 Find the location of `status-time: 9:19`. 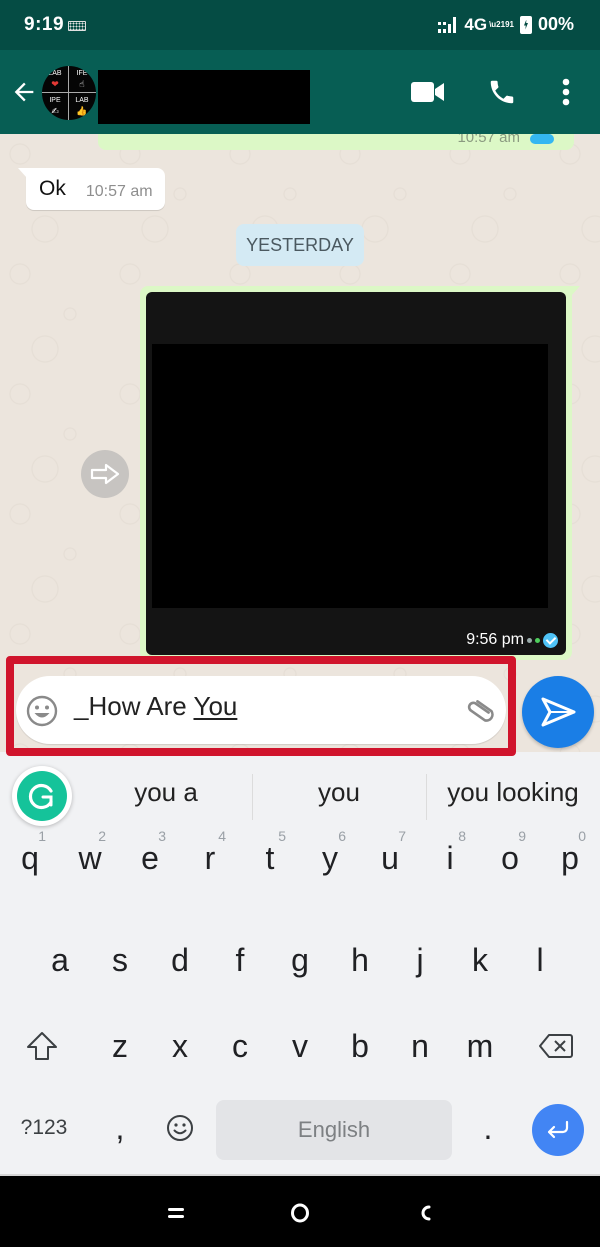

status-time: 9:19 is located at coordinates (44, 24).